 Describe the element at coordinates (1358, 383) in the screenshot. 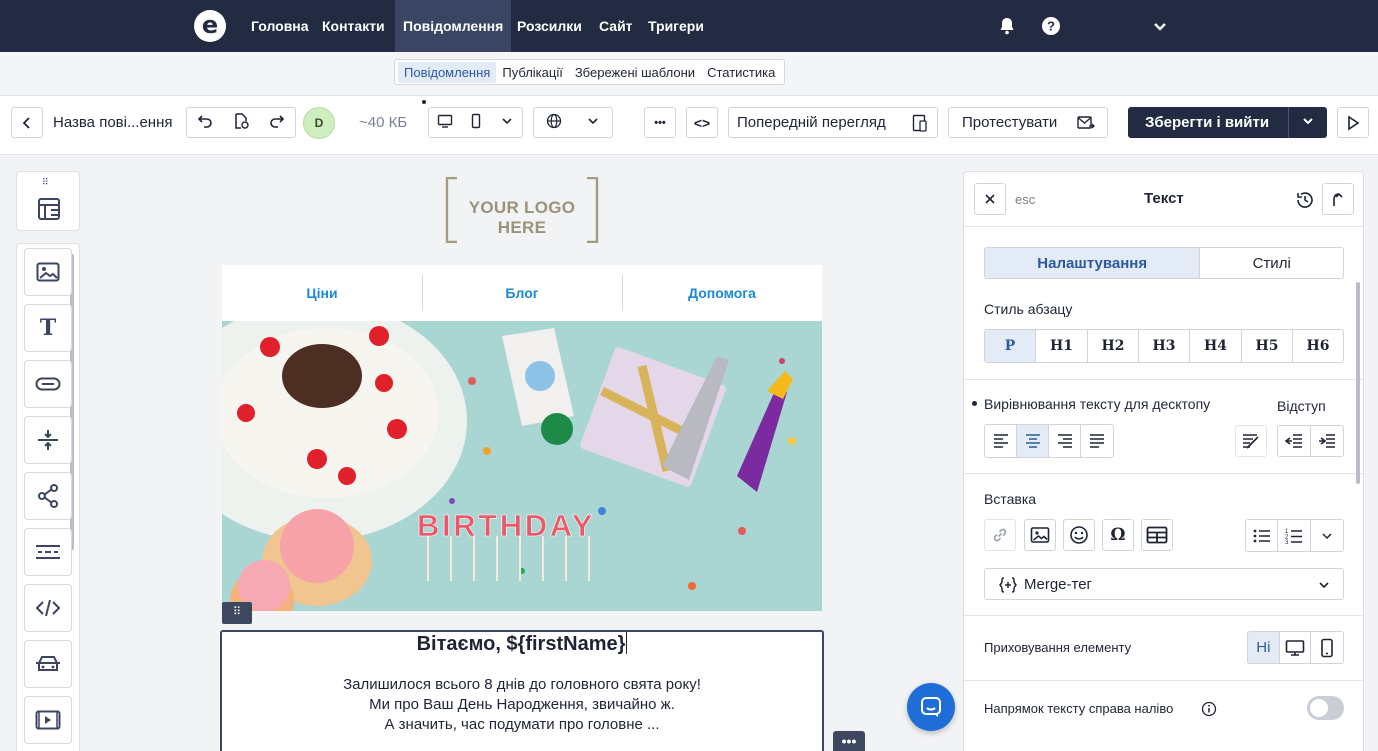

I see `panel-scrollbar` at that location.